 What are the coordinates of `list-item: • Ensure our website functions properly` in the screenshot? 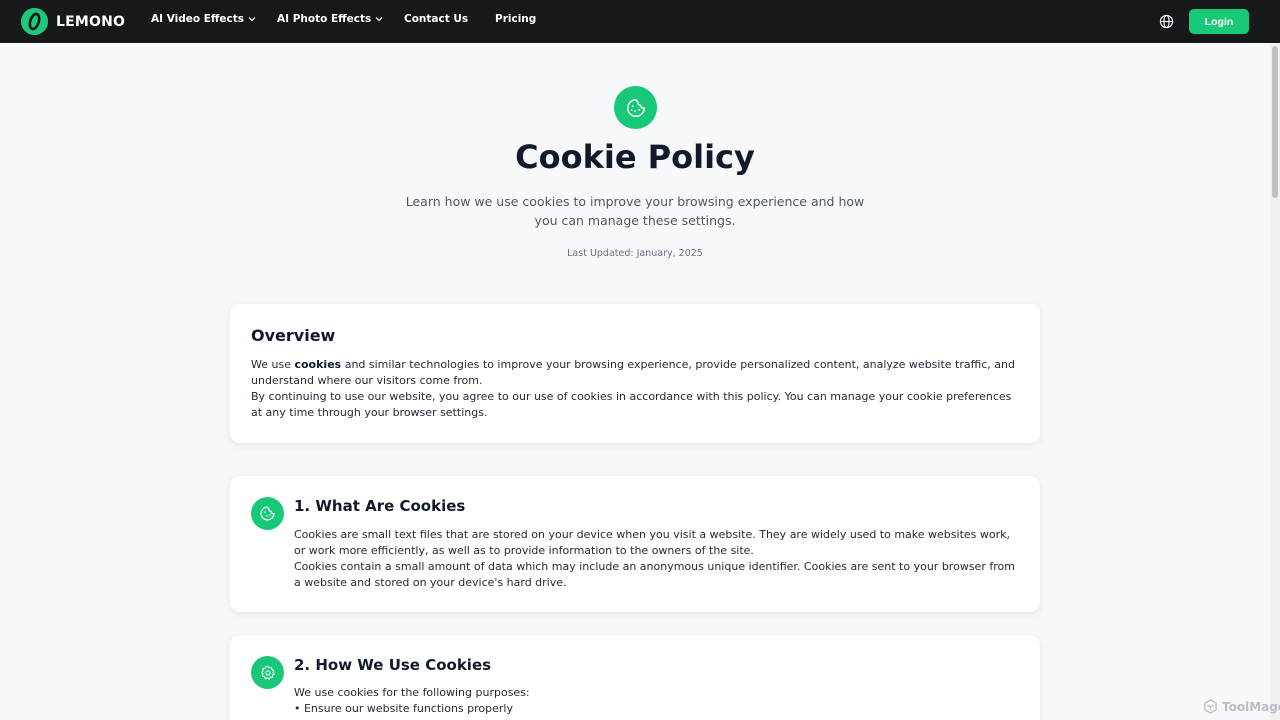 It's located at (403, 708).